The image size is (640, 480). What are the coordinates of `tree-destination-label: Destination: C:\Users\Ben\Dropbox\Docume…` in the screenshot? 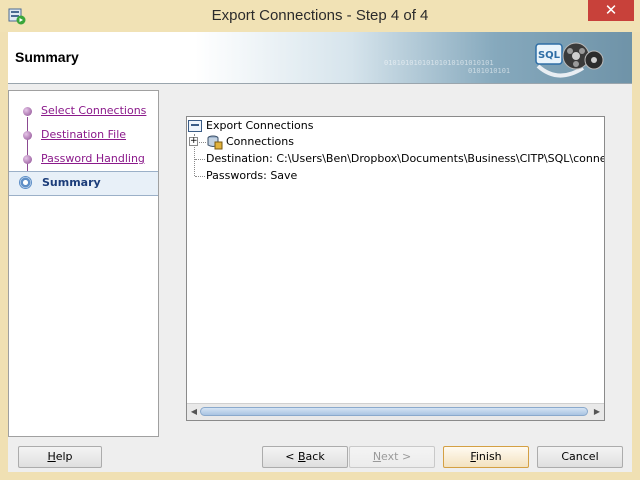 It's located at (405, 158).